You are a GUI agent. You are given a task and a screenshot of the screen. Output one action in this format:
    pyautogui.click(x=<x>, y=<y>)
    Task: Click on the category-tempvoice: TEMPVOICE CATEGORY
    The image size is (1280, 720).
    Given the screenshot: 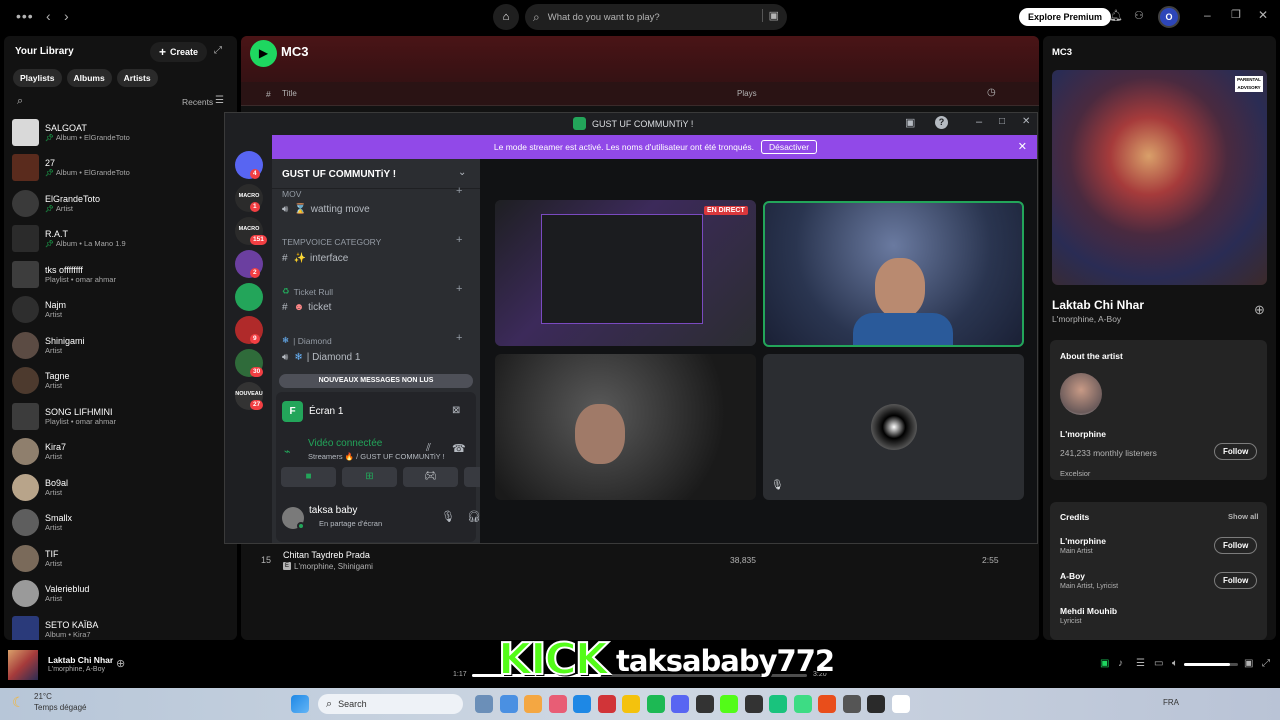 What is the action you would take?
    pyautogui.click(x=331, y=242)
    